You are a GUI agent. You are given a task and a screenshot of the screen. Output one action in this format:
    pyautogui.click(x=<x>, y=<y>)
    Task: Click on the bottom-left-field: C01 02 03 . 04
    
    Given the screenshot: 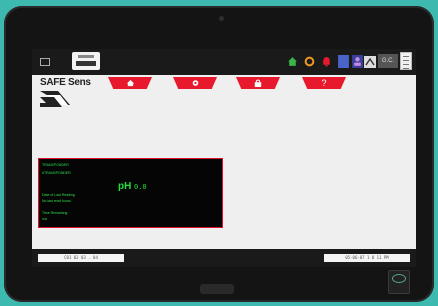 What is the action you would take?
    pyautogui.click(x=81, y=258)
    